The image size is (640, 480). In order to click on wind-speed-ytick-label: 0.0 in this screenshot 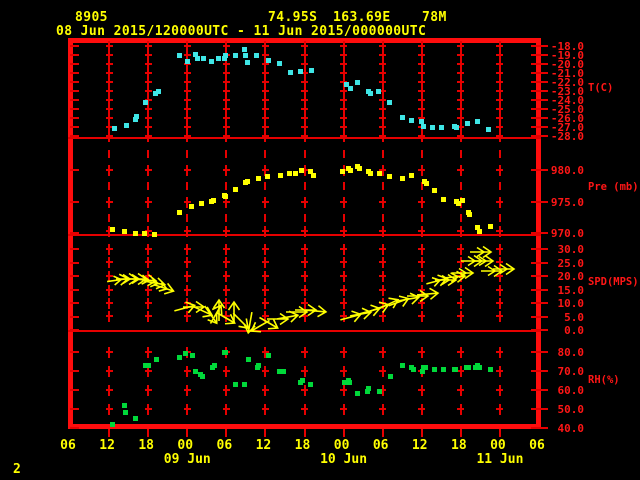, I will do `click(574, 330)`.